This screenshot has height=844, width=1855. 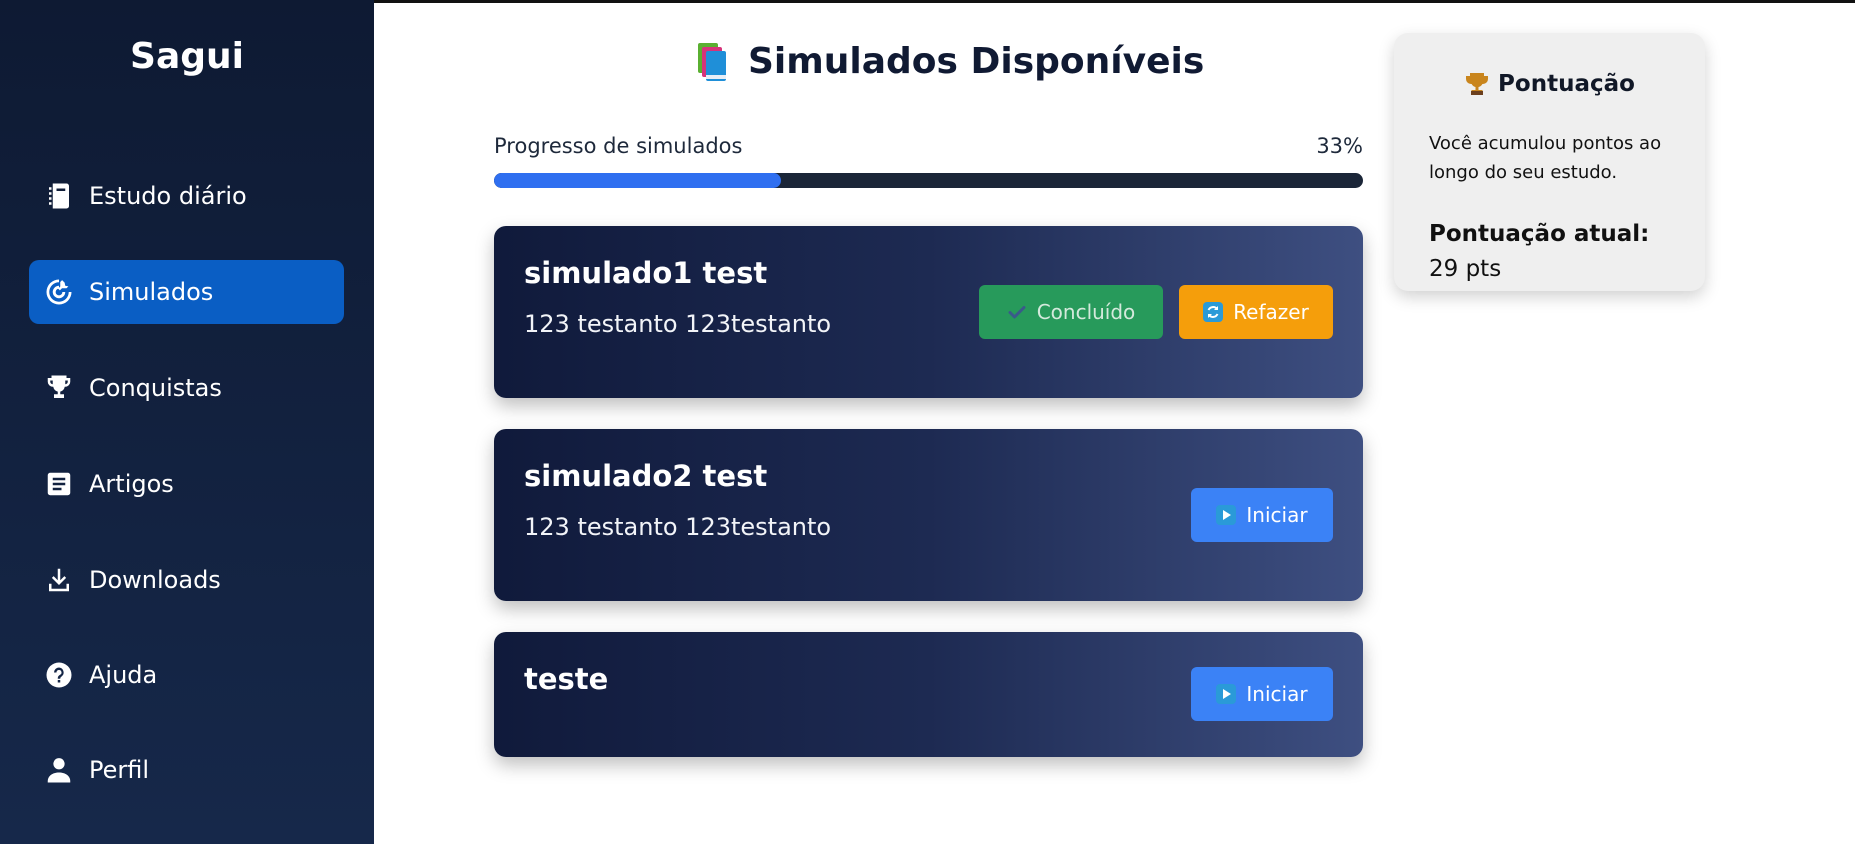 What do you see at coordinates (928, 180) in the screenshot?
I see `progress-bar` at bounding box center [928, 180].